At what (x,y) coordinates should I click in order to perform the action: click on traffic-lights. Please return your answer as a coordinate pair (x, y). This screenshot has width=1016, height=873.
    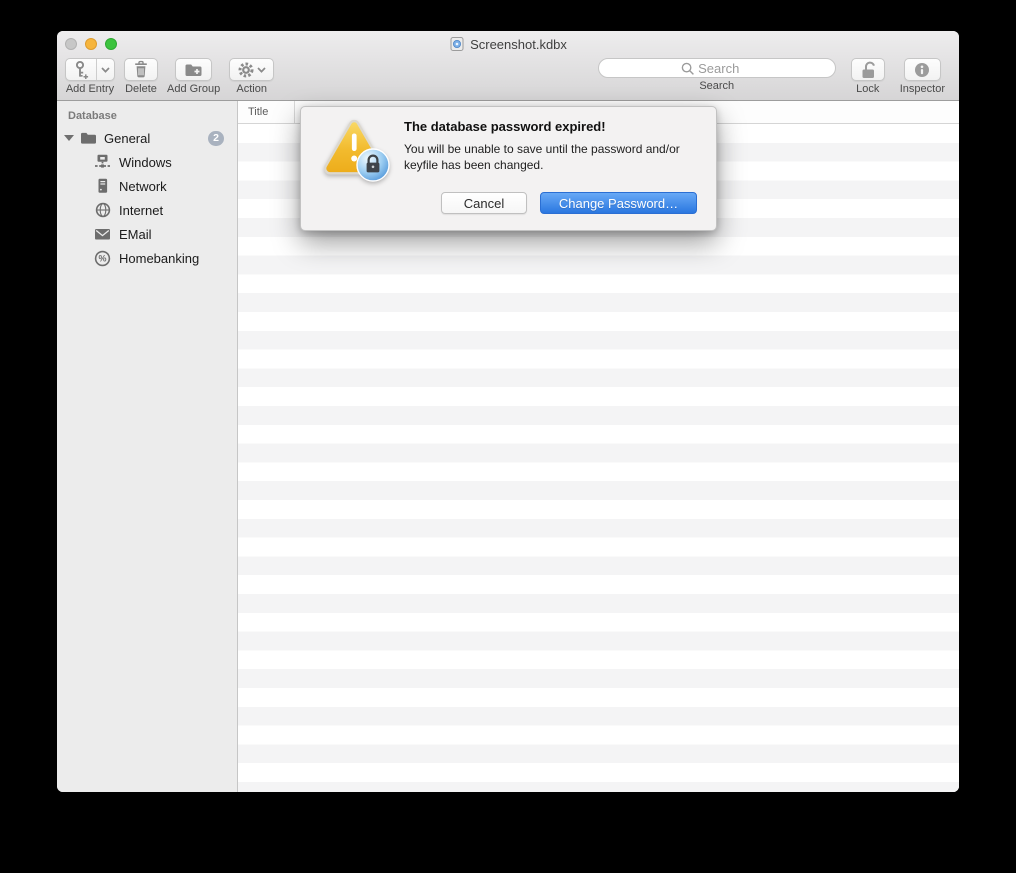
    Looking at the image, I should click on (91, 44).